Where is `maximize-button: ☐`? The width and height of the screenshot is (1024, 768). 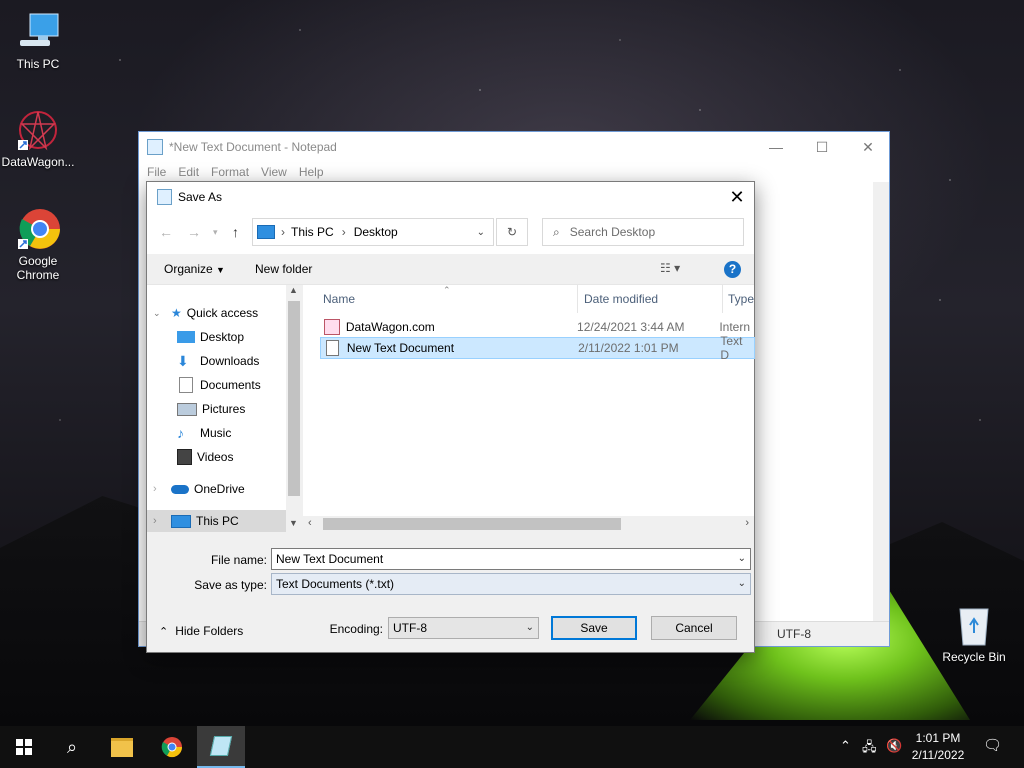
maximize-button: ☐ is located at coordinates (822, 147).